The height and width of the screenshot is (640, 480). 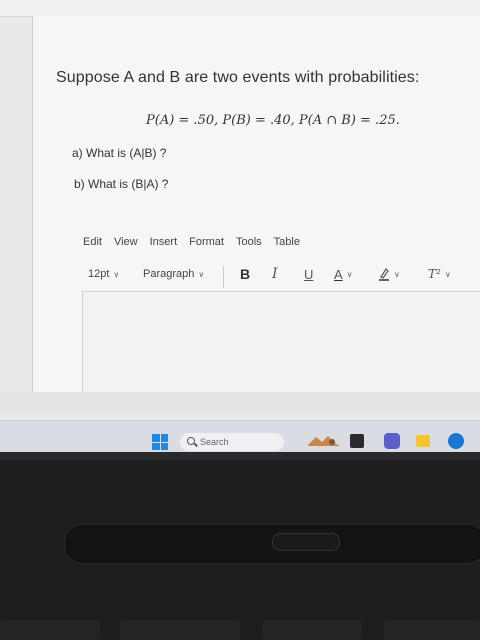 I want to click on probability-formula: P(A) = .50, P(B) = .40, P(A ∩ B) = .25., so click(x=273, y=120).